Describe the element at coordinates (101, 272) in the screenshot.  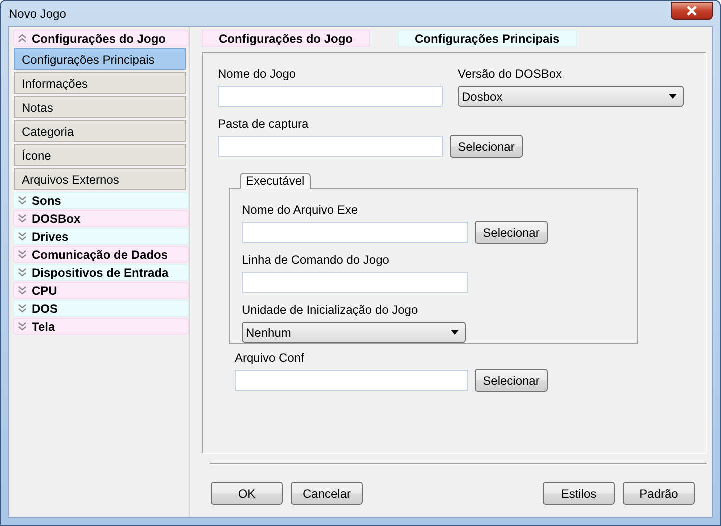
I see `sidebar-group-header: Dispositivos de Entrada` at that location.